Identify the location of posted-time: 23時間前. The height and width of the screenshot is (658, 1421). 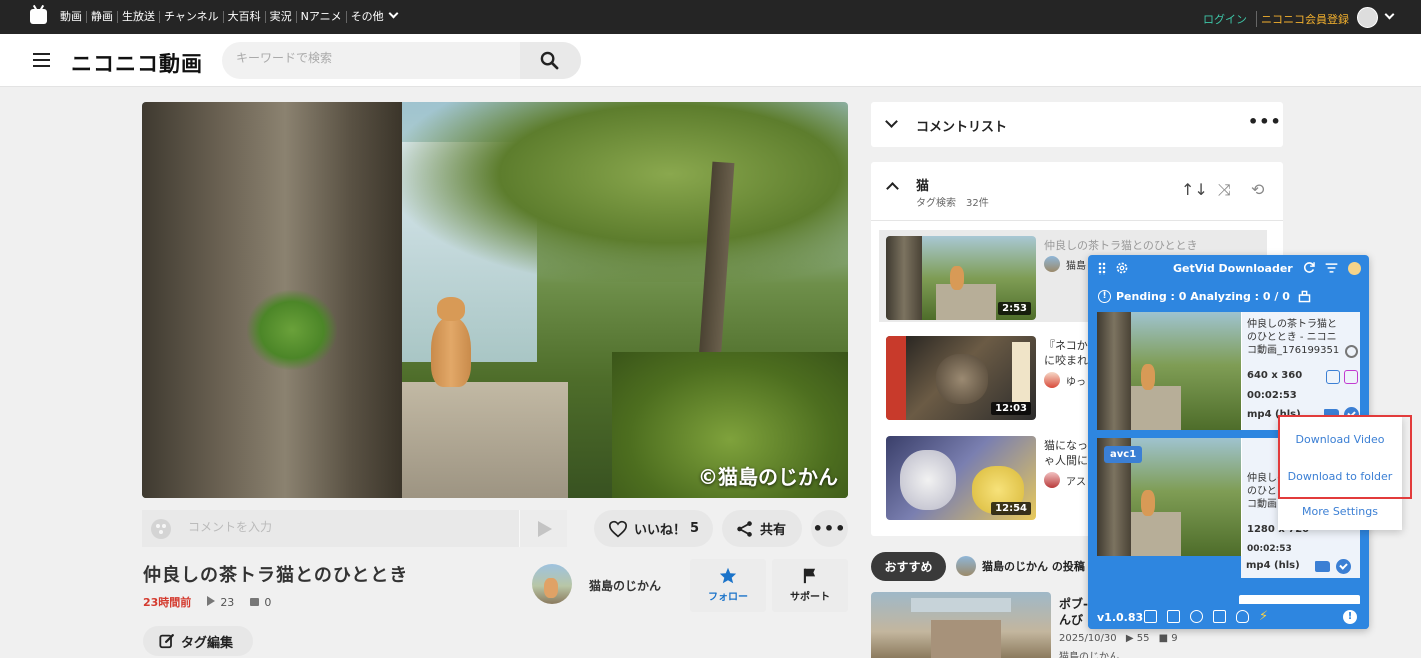
(167, 602).